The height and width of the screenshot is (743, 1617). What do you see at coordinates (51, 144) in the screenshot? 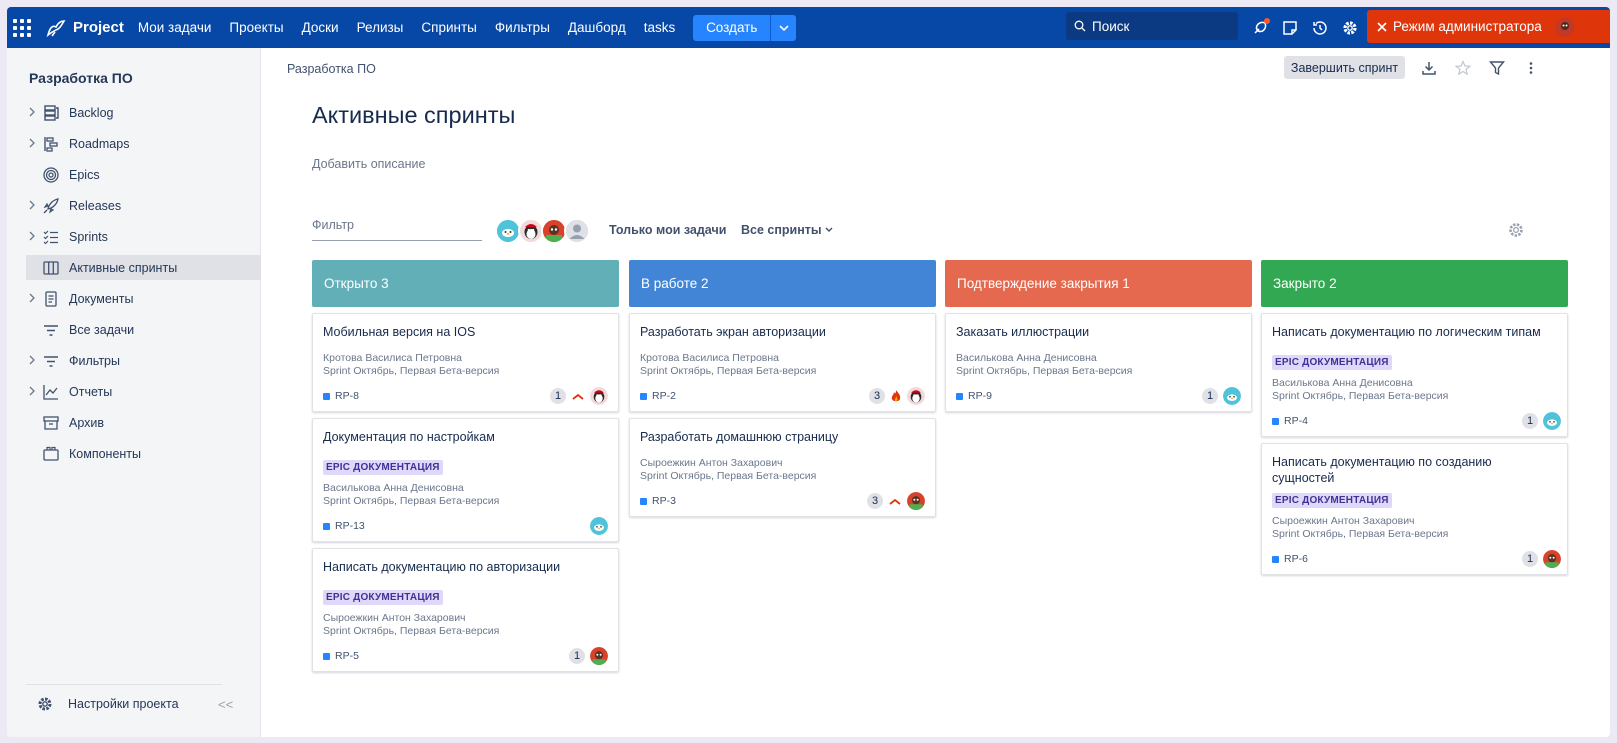
I see `roadmap-icon` at bounding box center [51, 144].